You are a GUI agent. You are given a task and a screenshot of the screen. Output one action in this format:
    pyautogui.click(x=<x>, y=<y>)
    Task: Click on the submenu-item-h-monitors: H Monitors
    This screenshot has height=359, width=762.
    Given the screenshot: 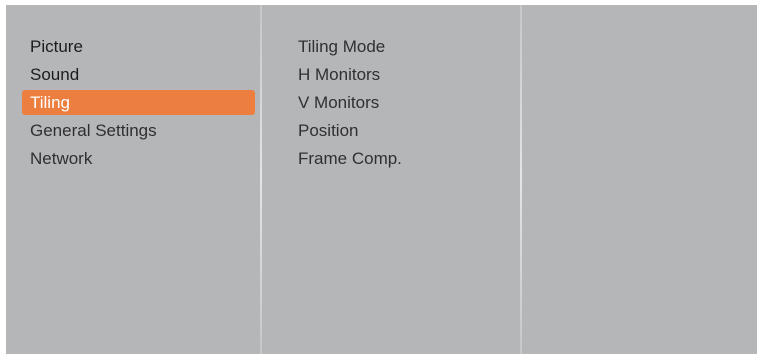 What is the action you would take?
    pyautogui.click(x=391, y=75)
    